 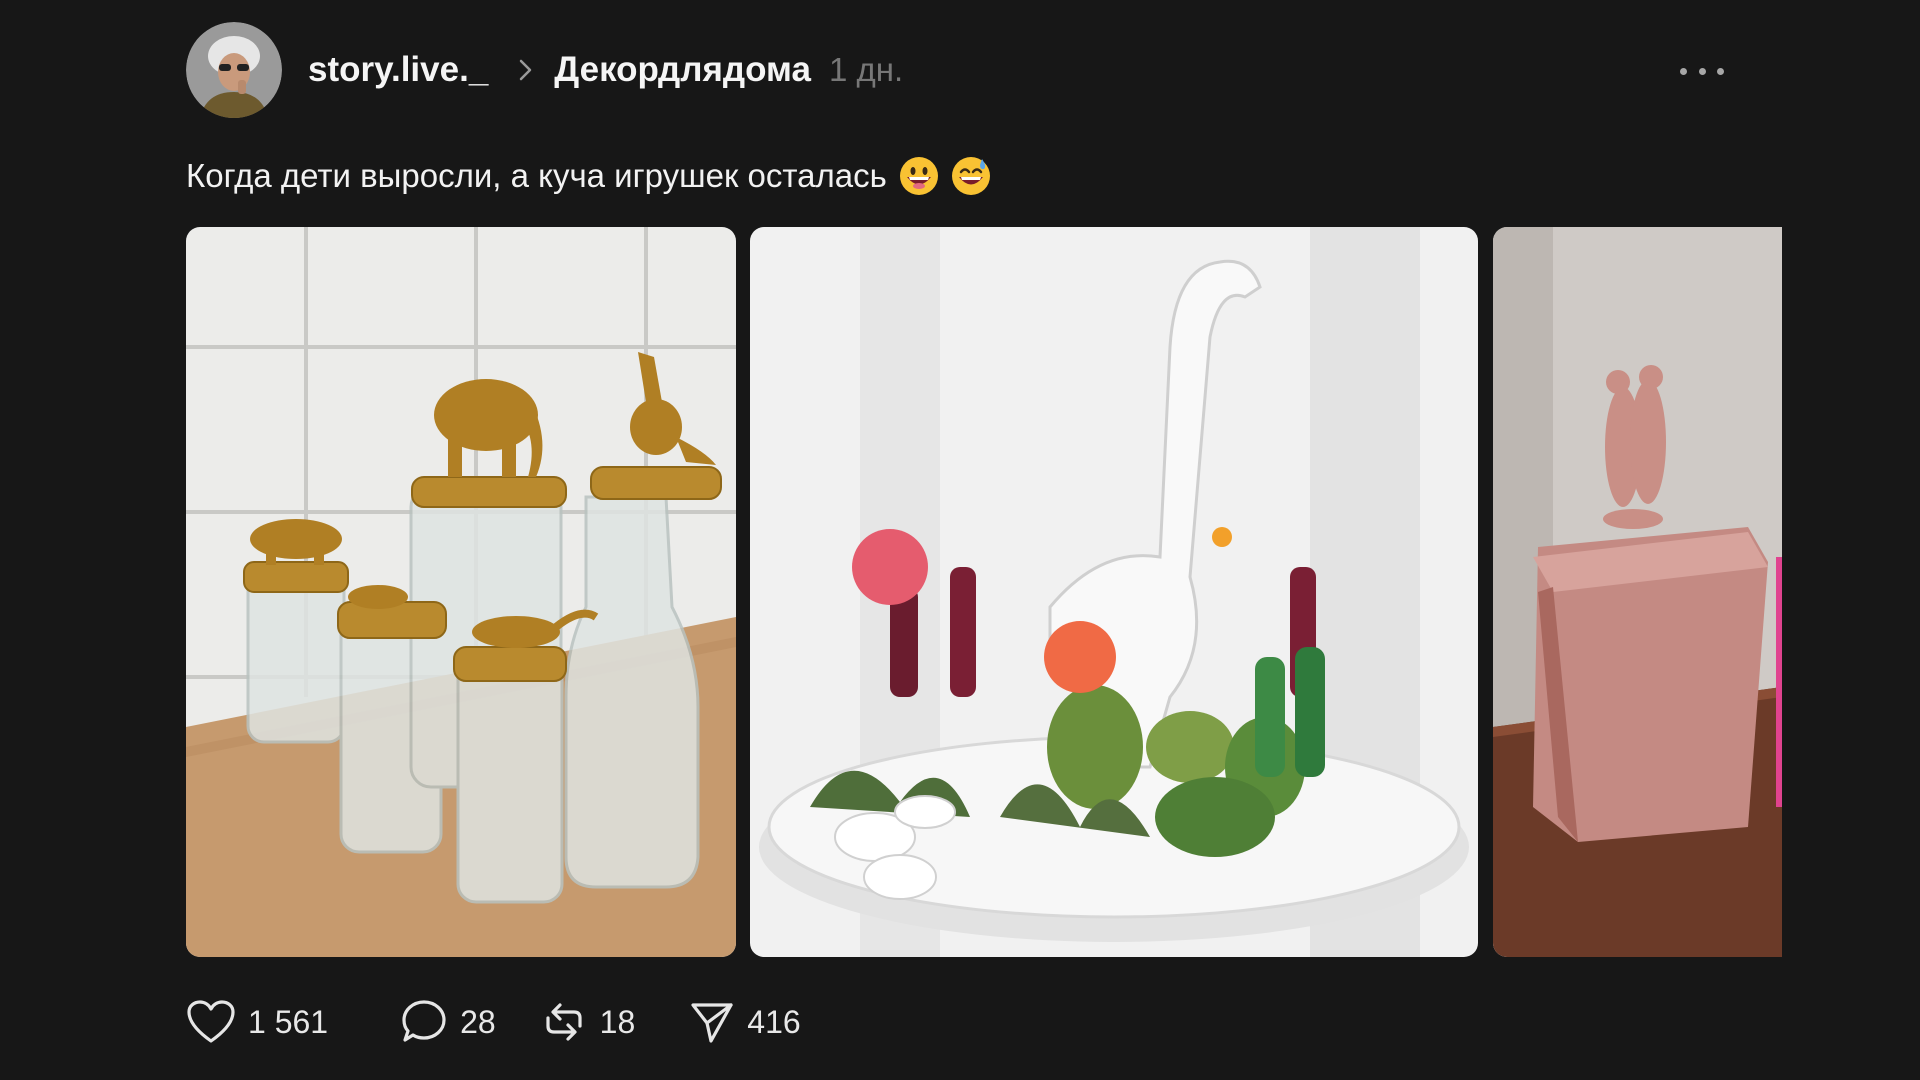 I want to click on repost-count: 18, so click(x=617, y=1021).